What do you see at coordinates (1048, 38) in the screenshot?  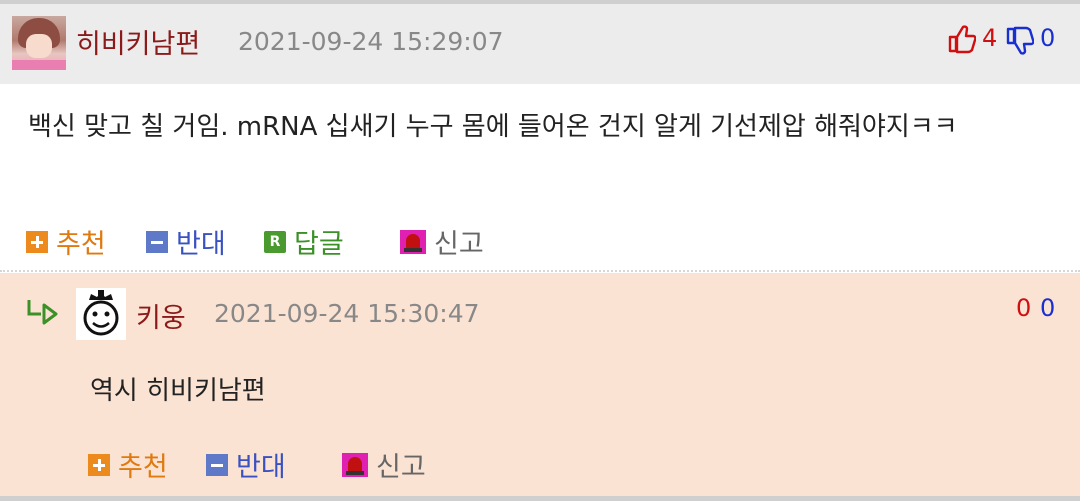 I see `downvote-count: 0` at bounding box center [1048, 38].